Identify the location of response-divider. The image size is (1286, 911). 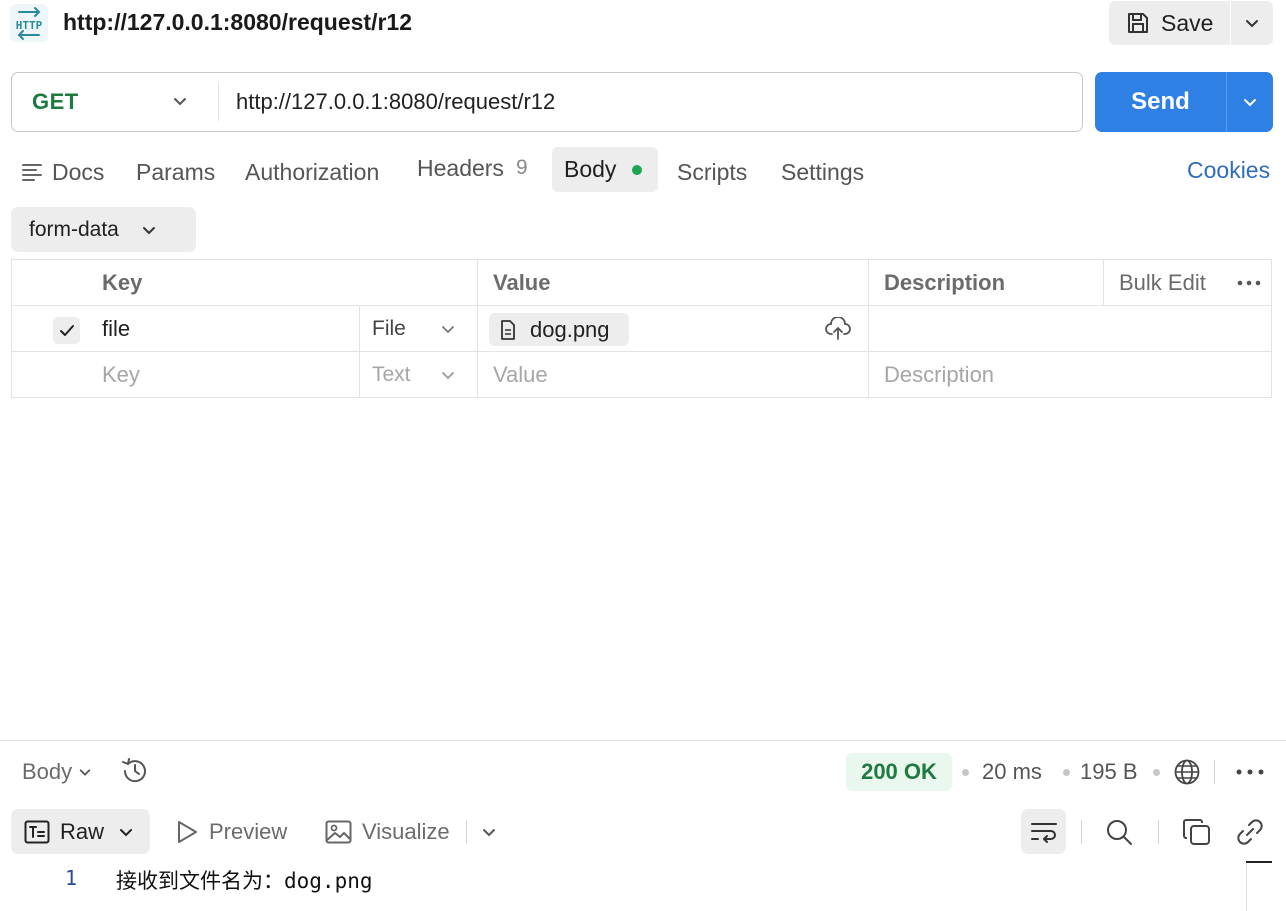
(643, 740).